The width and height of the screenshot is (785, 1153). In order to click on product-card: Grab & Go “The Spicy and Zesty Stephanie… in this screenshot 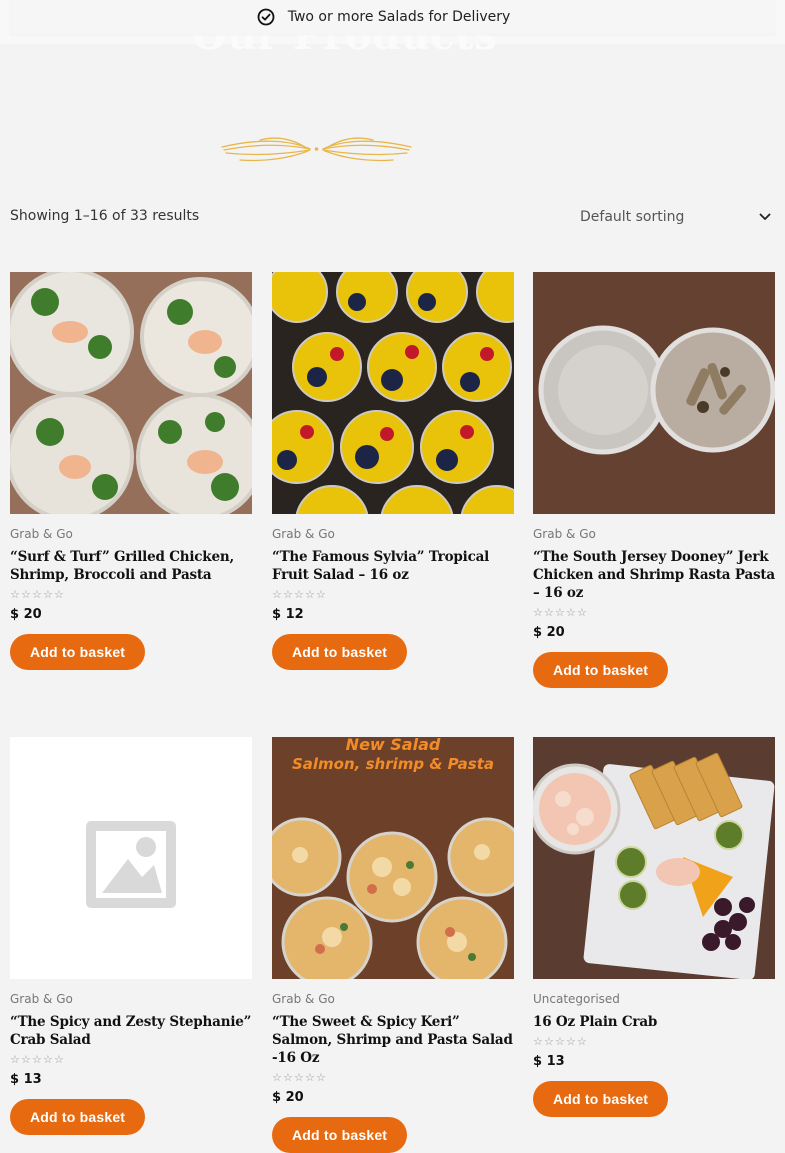, I will do `click(131, 936)`.